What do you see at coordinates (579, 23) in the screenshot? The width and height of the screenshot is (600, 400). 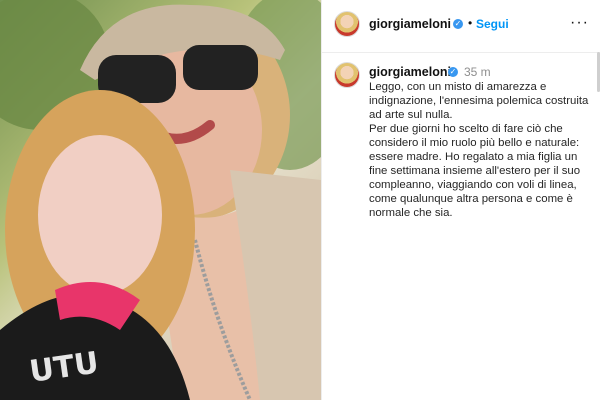 I see `more-options-icon: ···` at bounding box center [579, 23].